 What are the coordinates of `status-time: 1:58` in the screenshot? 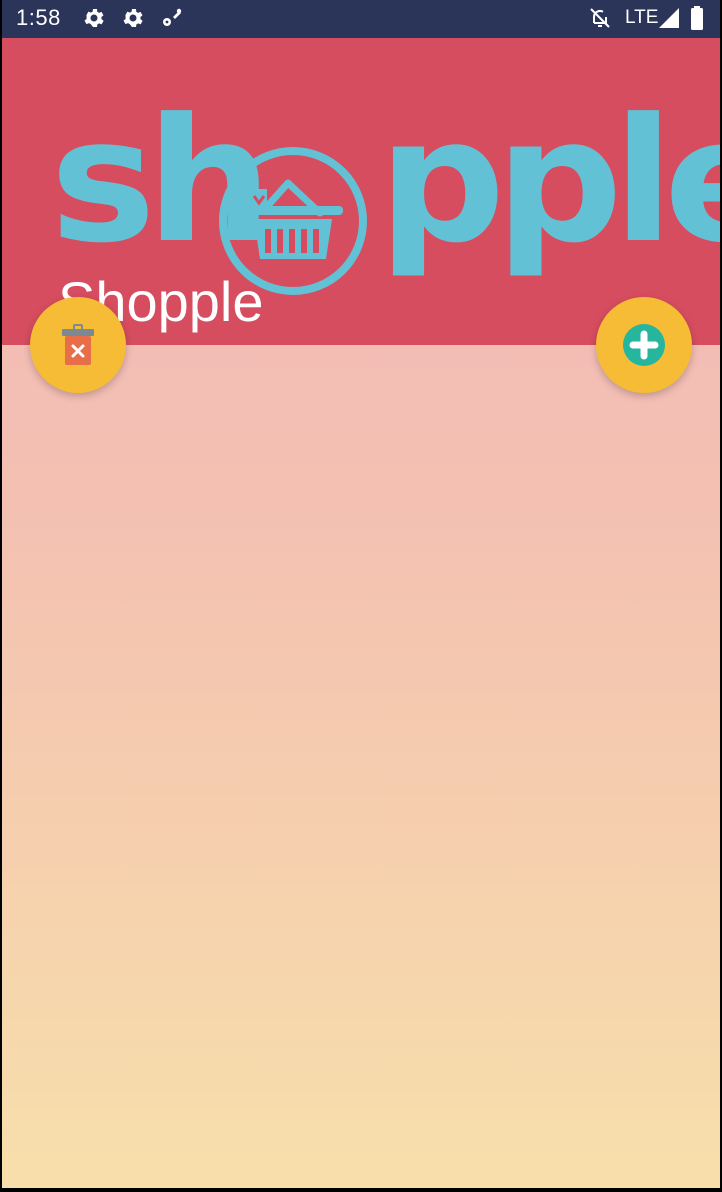 It's located at (38, 17).